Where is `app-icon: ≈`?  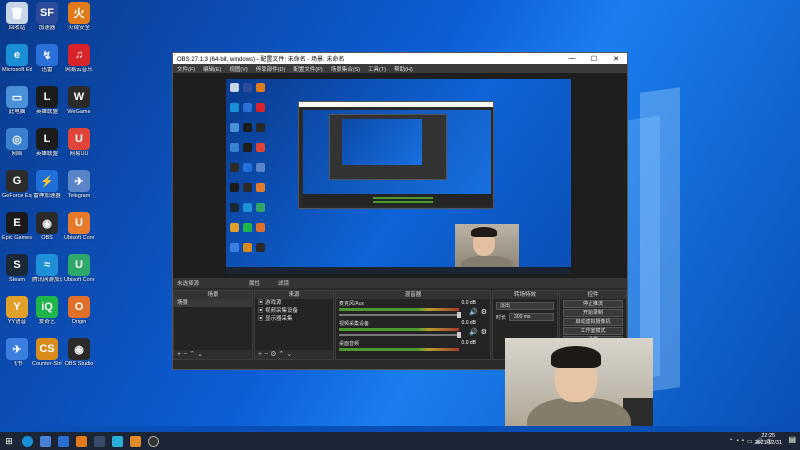 app-icon: ≈ is located at coordinates (47, 265).